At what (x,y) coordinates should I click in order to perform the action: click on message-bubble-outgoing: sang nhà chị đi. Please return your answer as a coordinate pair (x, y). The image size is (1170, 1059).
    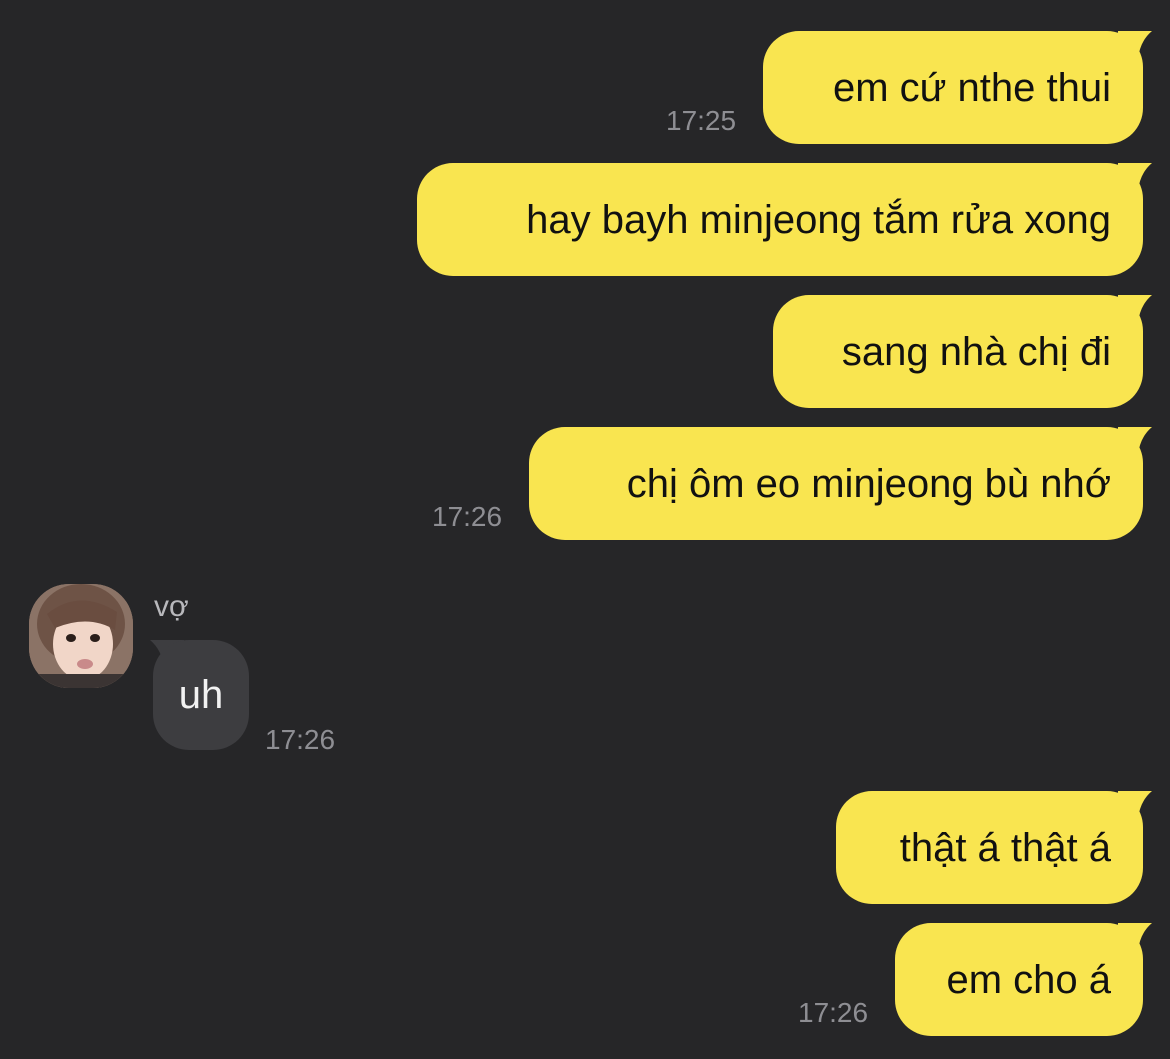
    Looking at the image, I should click on (958, 351).